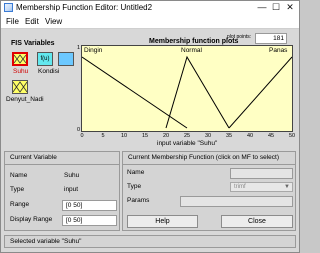 This screenshot has width=320, height=253. What do you see at coordinates (276, 8) in the screenshot?
I see `maximize-button: ☐` at bounding box center [276, 8].